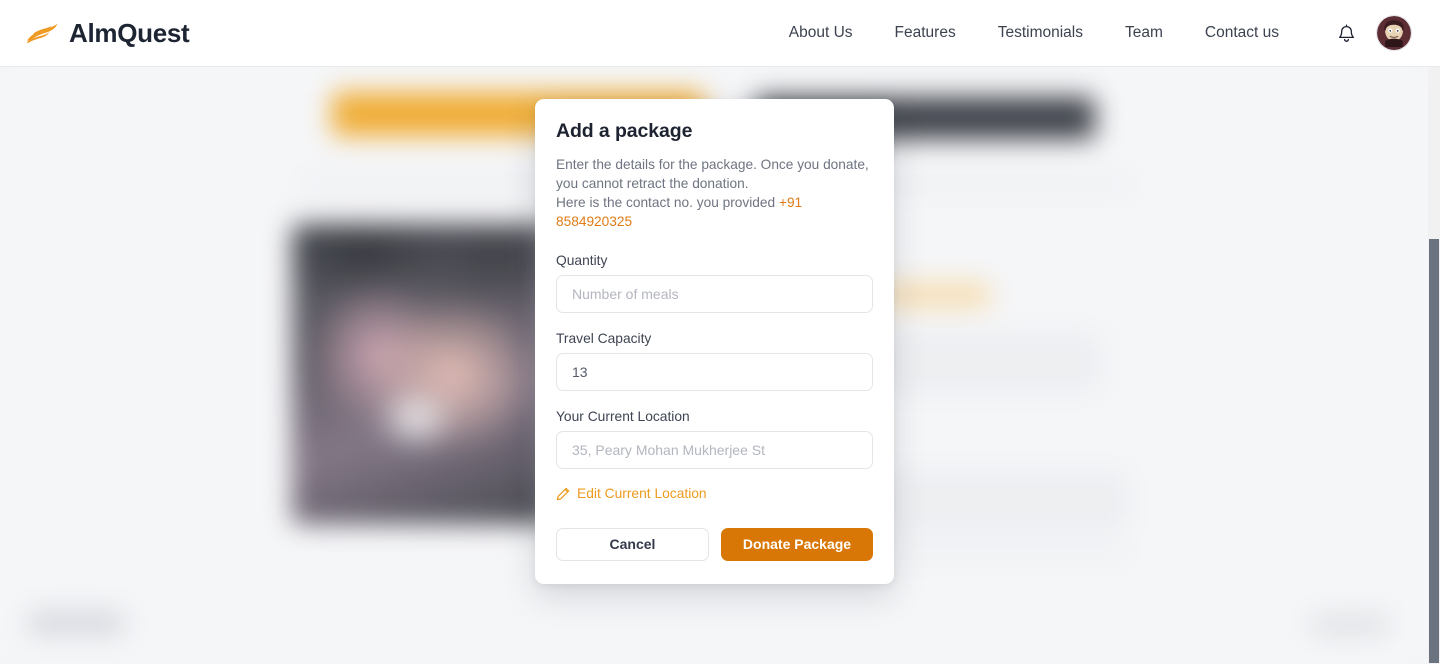  I want to click on user-avatar, so click(1394, 33).